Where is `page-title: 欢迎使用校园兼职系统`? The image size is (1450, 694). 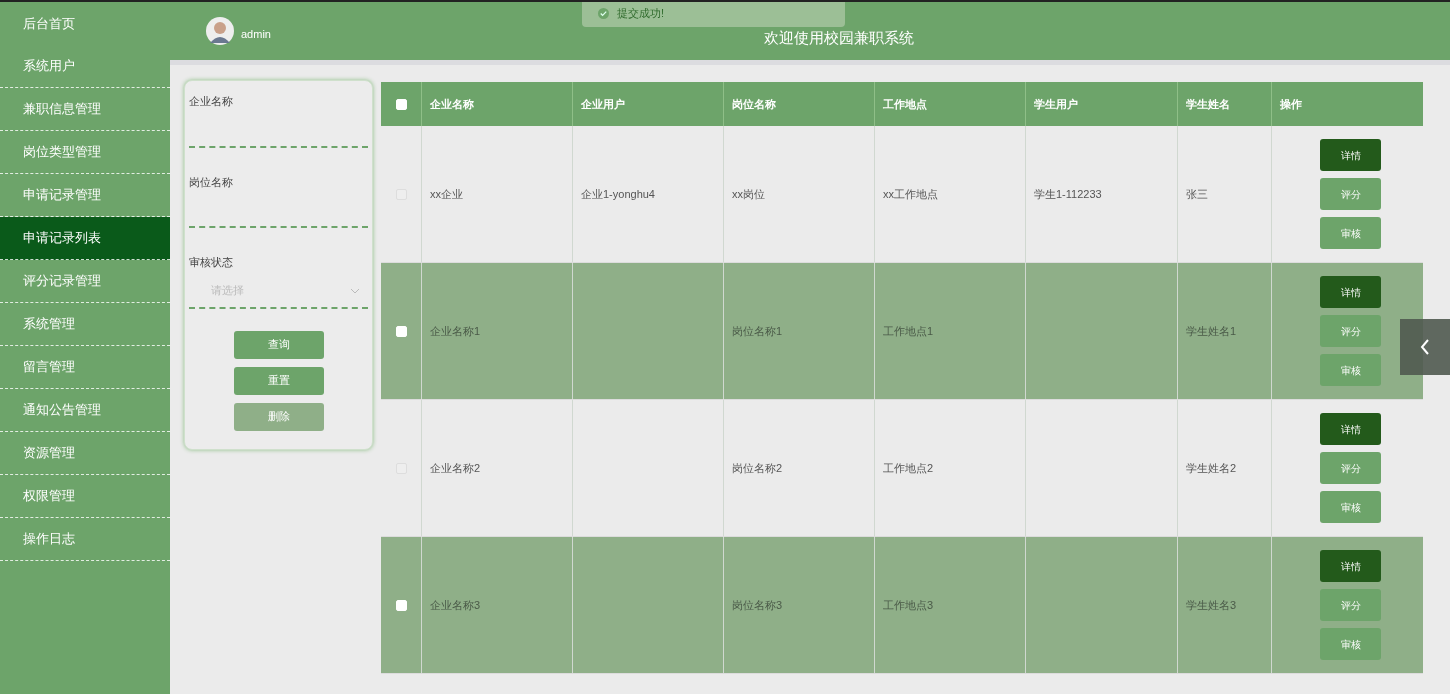 page-title: 欢迎使用校园兼职系统 is located at coordinates (839, 37).